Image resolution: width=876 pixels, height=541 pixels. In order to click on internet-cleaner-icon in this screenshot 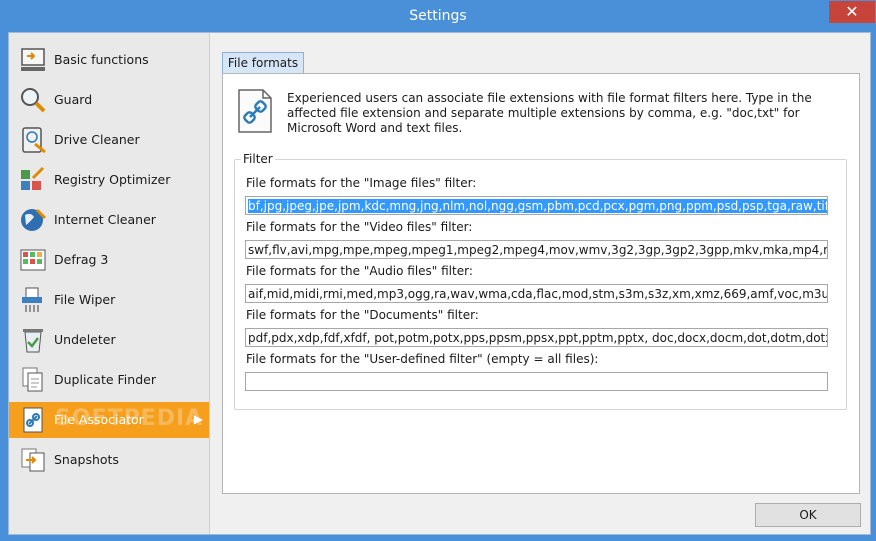, I will do `click(34, 219)`.